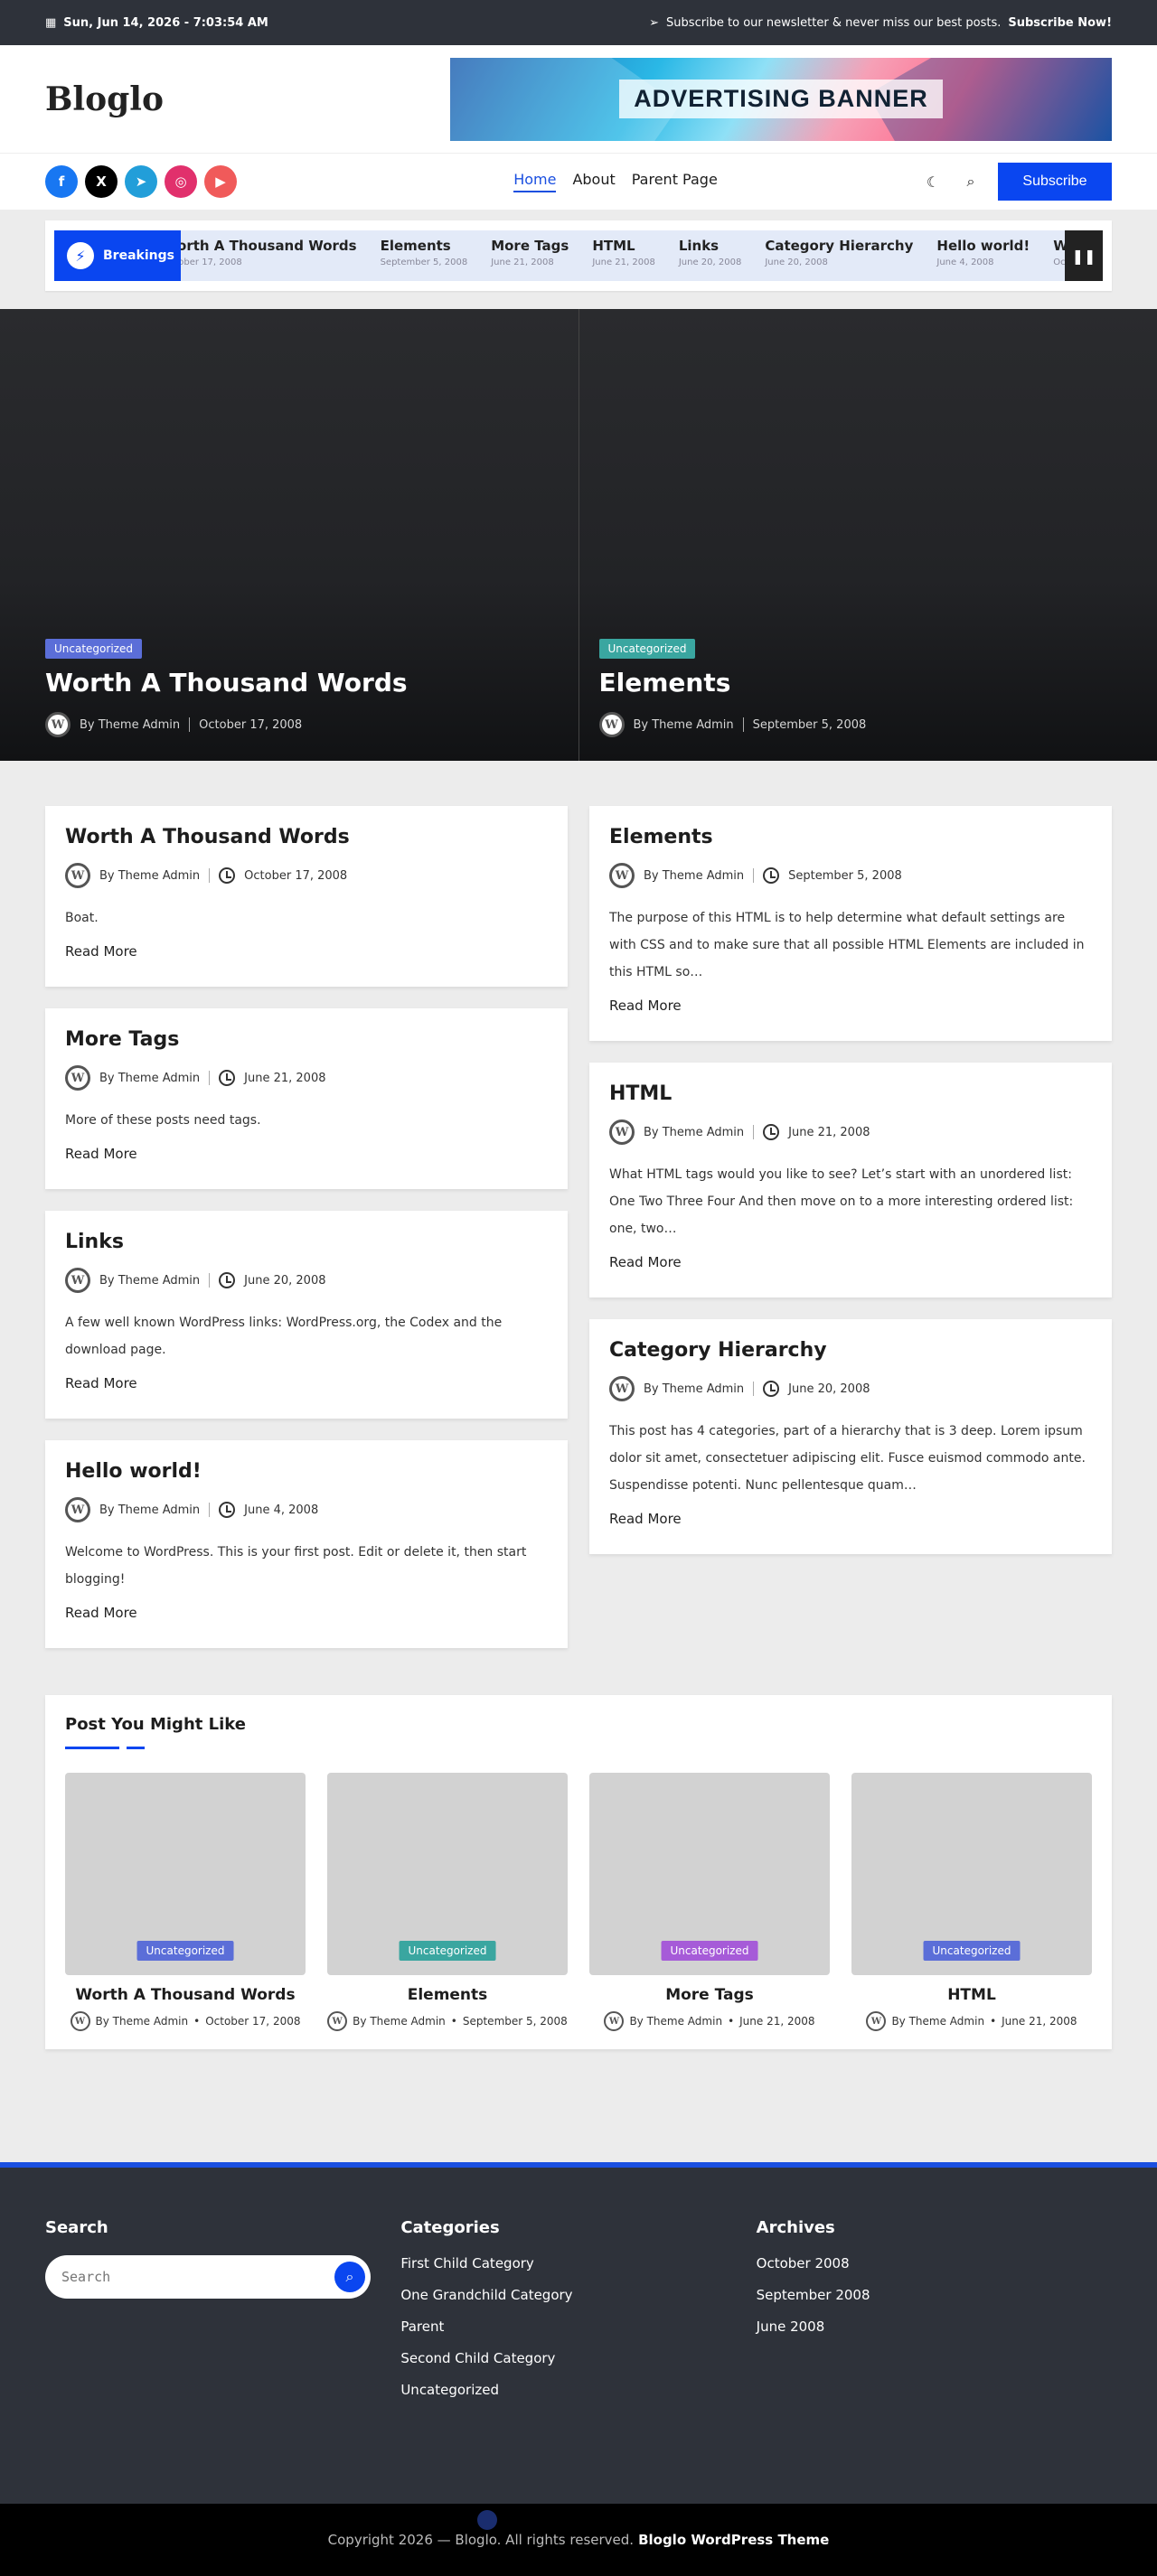 The image size is (1157, 2576). What do you see at coordinates (624, 252) in the screenshot?
I see `ticker-item: HTML June 21, 2008` at bounding box center [624, 252].